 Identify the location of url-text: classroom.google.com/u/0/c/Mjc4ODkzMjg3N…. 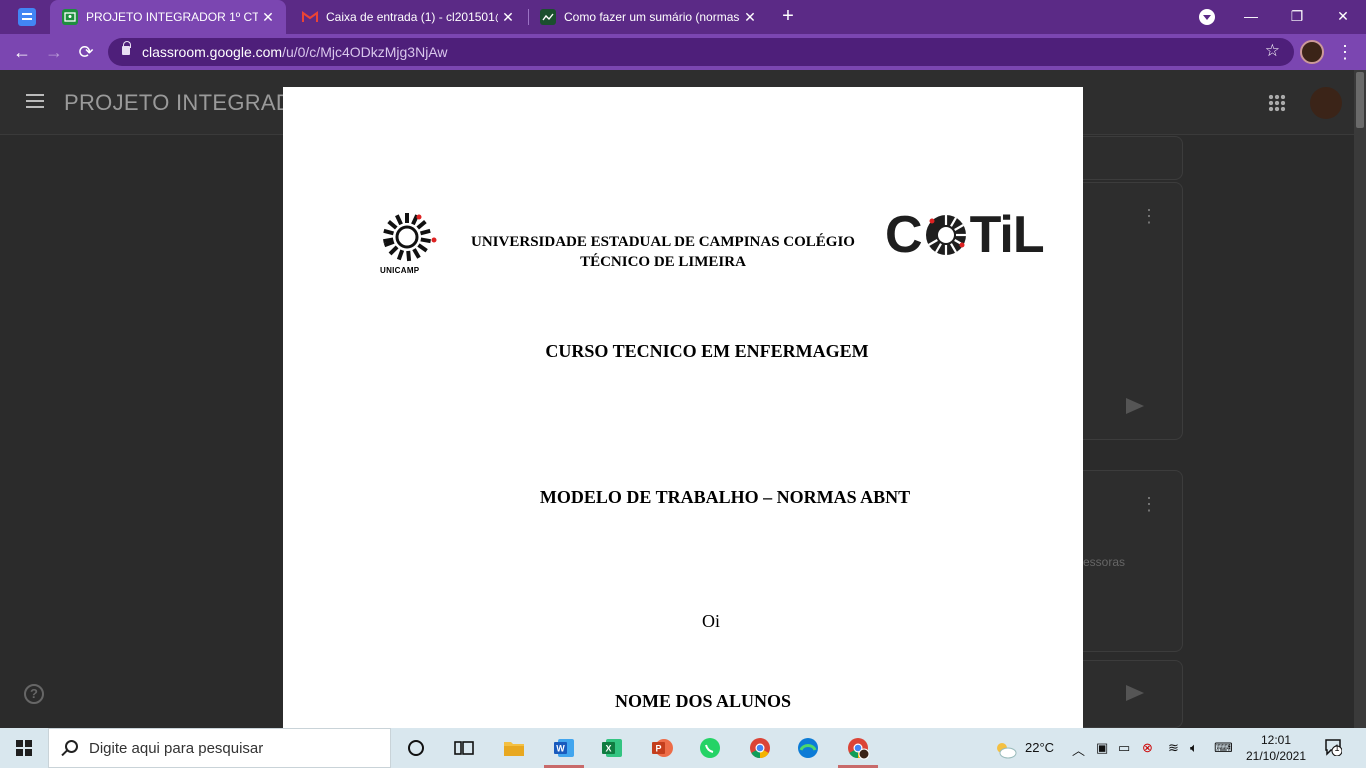
(295, 52).